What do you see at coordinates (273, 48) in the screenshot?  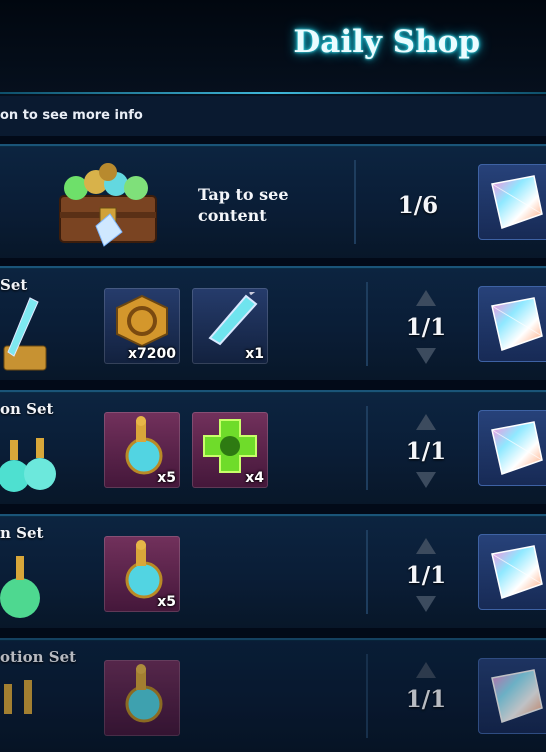 I see `header-bar: Daily Shop` at bounding box center [273, 48].